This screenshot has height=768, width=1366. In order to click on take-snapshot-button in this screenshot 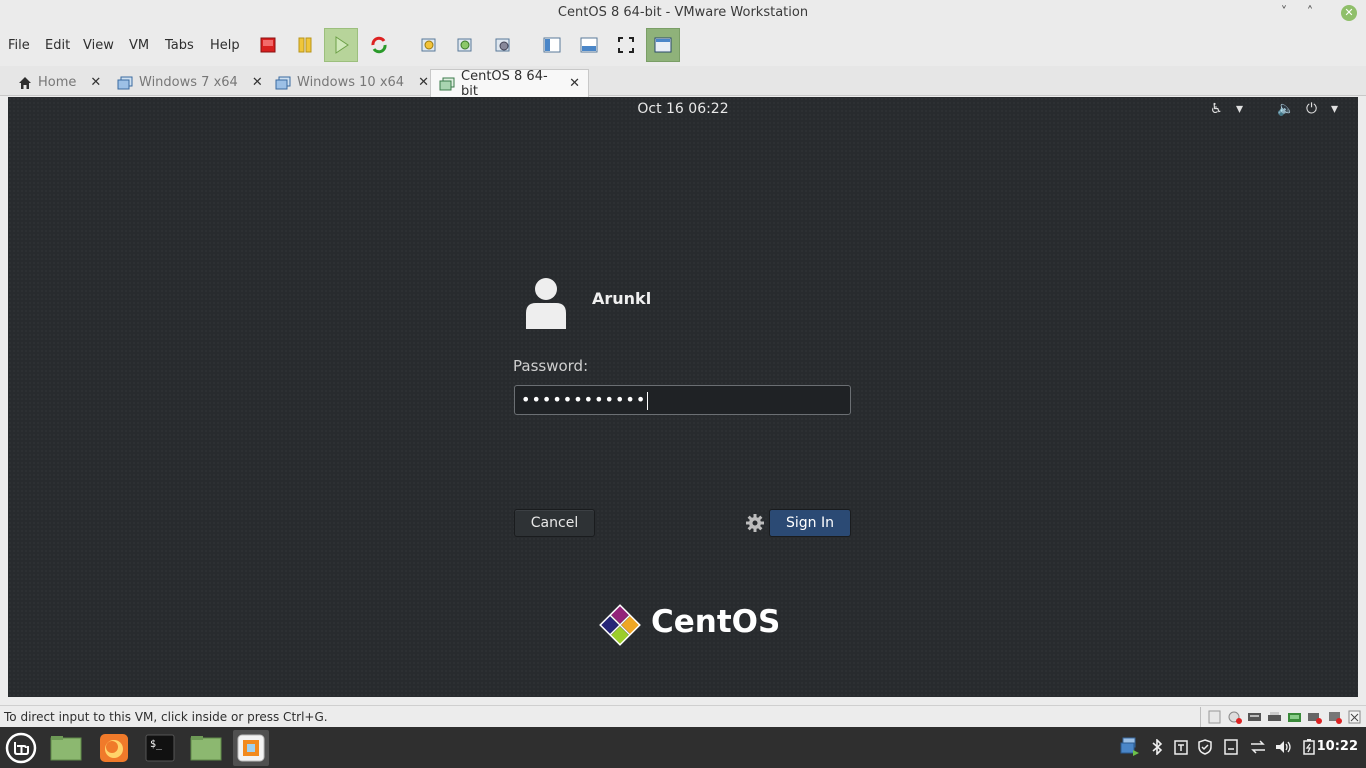, I will do `click(429, 45)`.